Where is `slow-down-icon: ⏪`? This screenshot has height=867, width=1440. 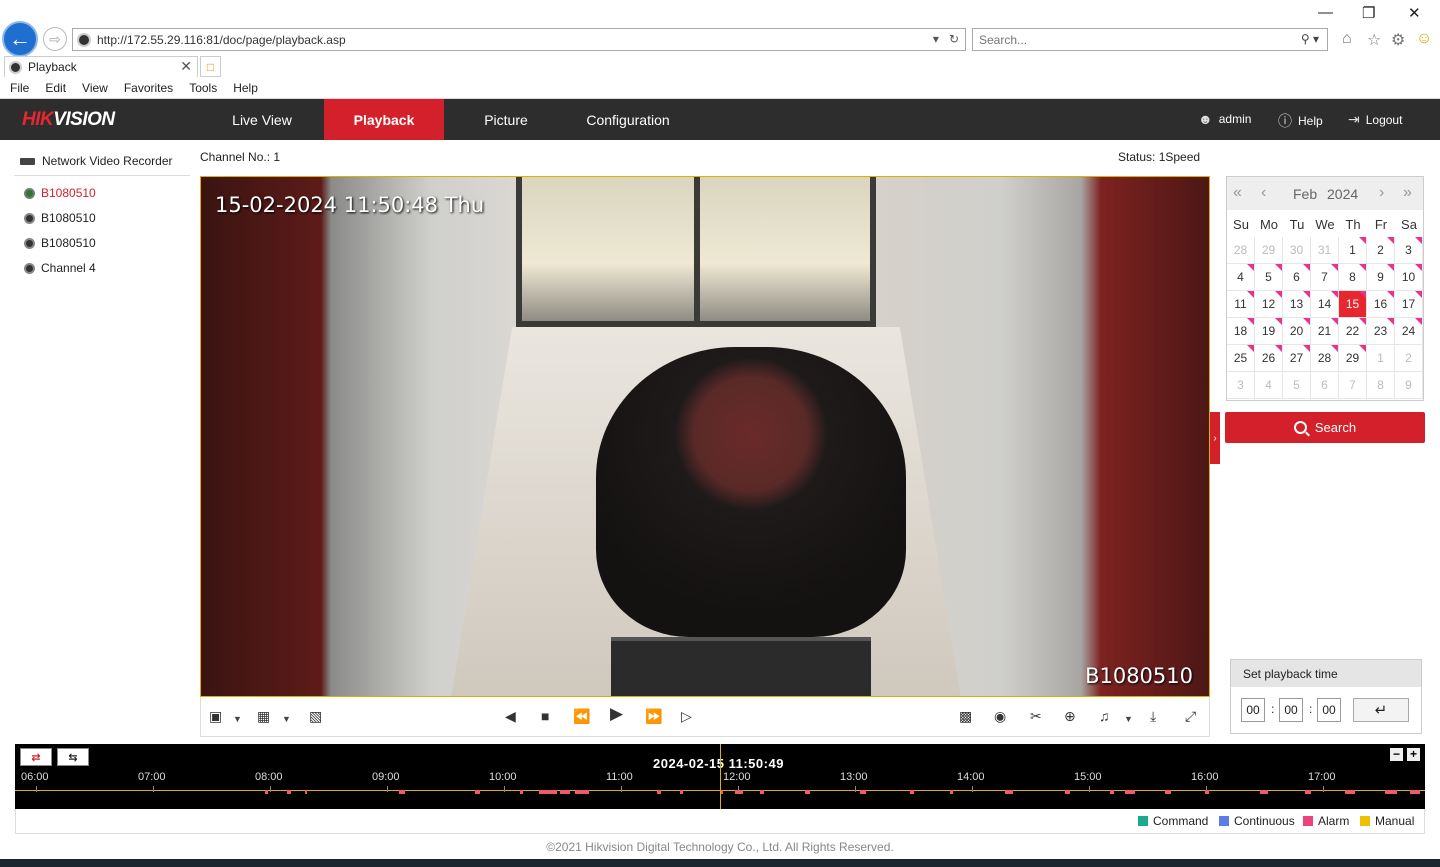 slow-down-icon: ⏪ is located at coordinates (581, 716).